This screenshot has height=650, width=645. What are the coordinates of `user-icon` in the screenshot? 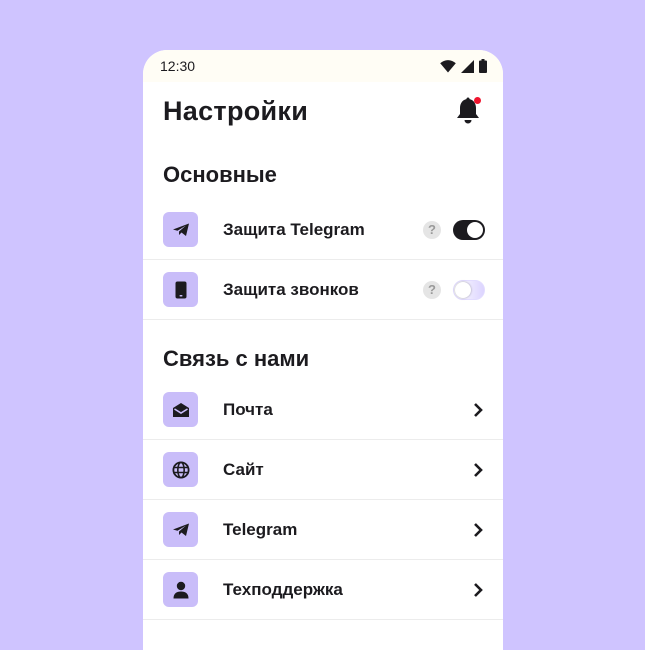 It's located at (180, 589).